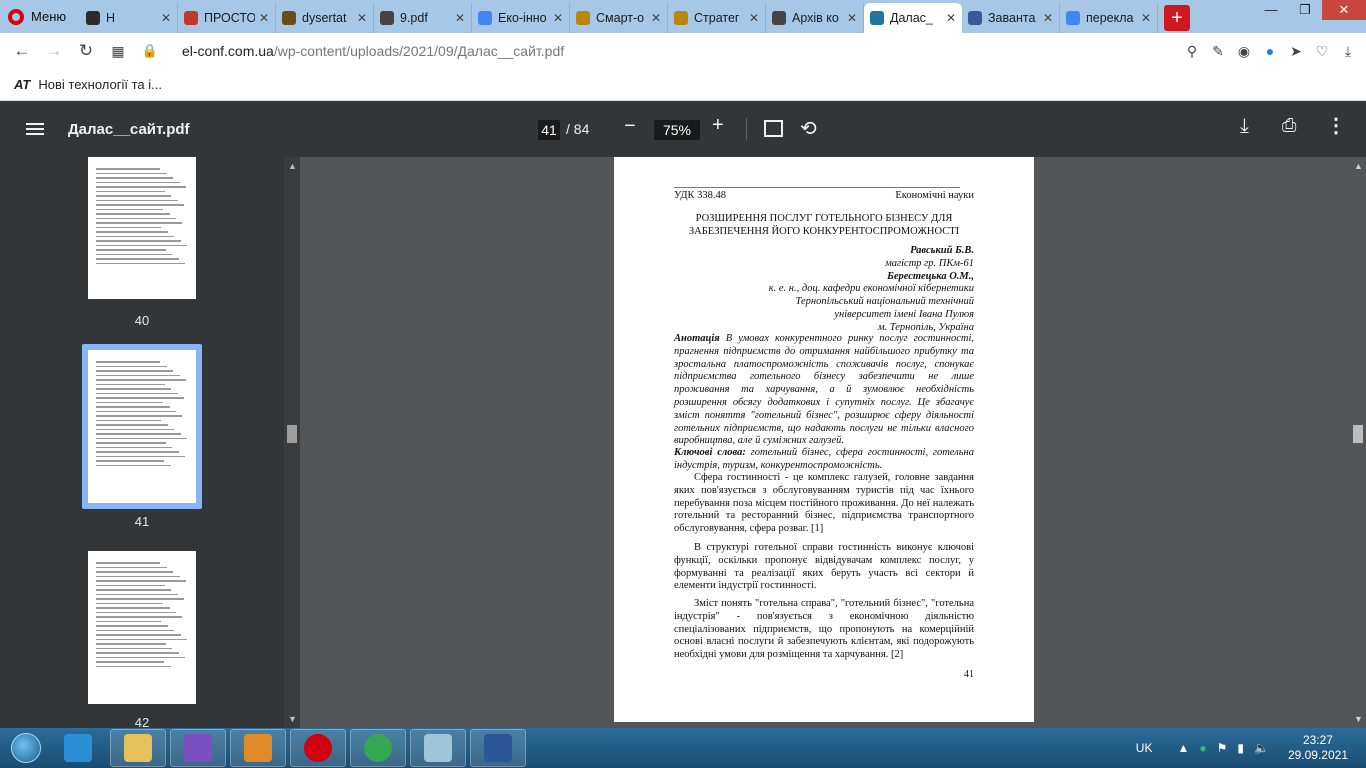  Describe the element at coordinates (86, 51) in the screenshot. I see `reload-icon: ↻` at that location.